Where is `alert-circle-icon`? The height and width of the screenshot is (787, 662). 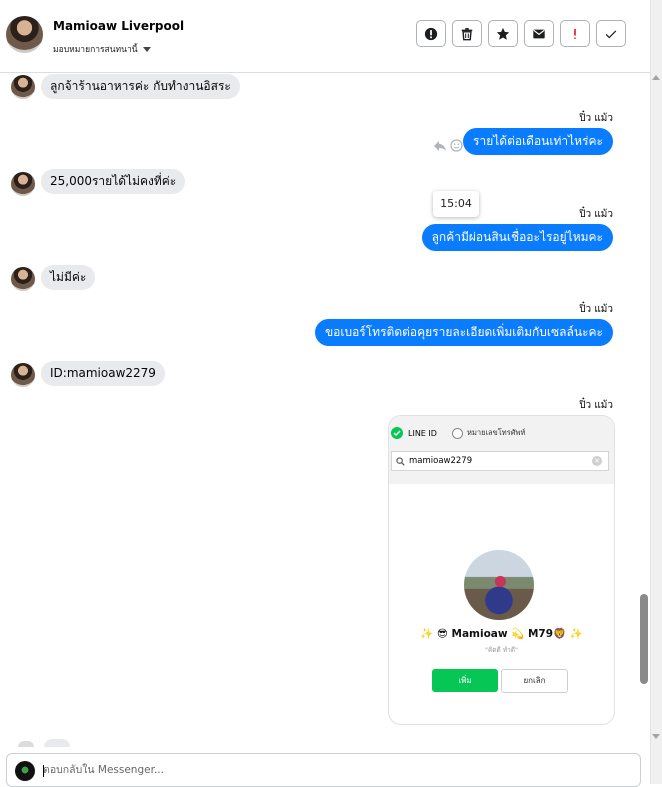 alert-circle-icon is located at coordinates (431, 33).